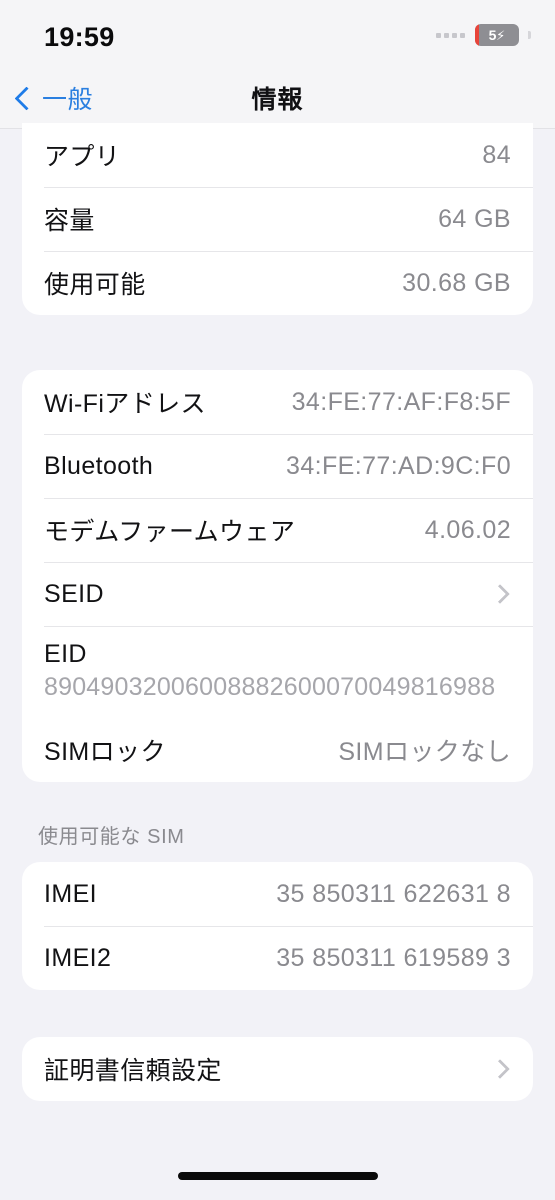 The width and height of the screenshot is (555, 1200). Describe the element at coordinates (277, 672) in the screenshot. I see `list-item: EID 89049032006008882600070049816988` at that location.